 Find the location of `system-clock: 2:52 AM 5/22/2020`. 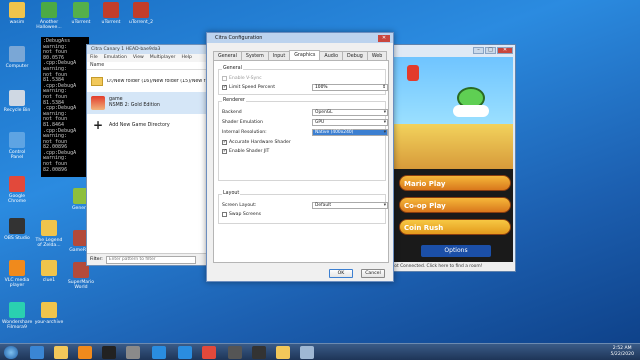

system-clock: 2:52 AM 5/22/2020 is located at coordinates (622, 352).